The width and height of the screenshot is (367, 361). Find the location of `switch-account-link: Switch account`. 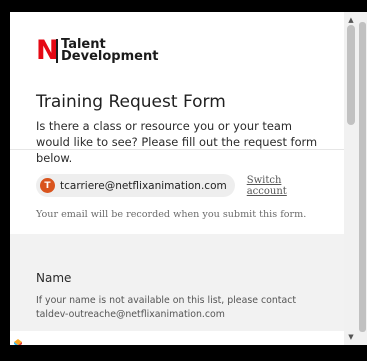

switch-account-link: Switch account is located at coordinates (282, 186).